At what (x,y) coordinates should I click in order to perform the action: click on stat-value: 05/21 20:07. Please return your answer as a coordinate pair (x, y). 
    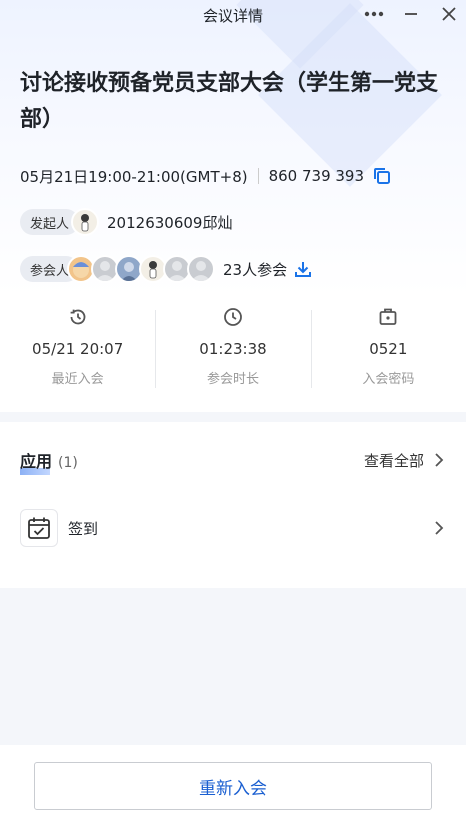
    Looking at the image, I should click on (78, 349).